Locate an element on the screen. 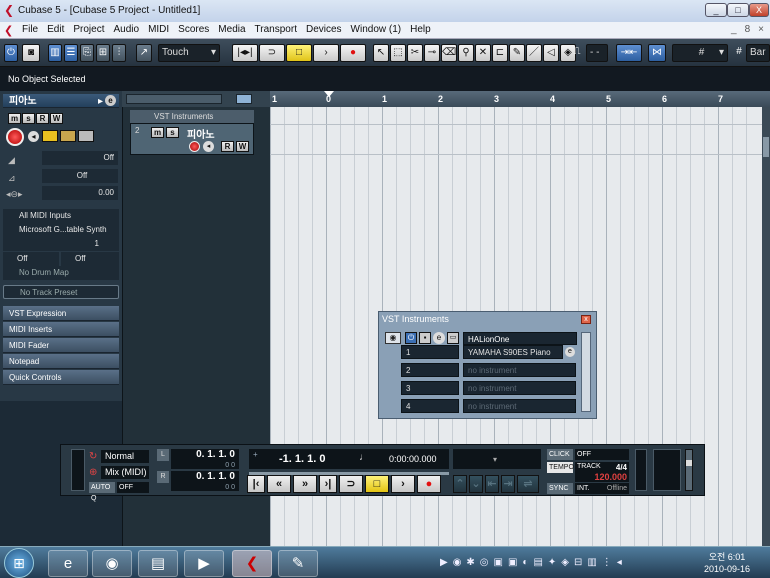 This screenshot has width=770, height=578. menu-devices: Devices is located at coordinates (324, 29).